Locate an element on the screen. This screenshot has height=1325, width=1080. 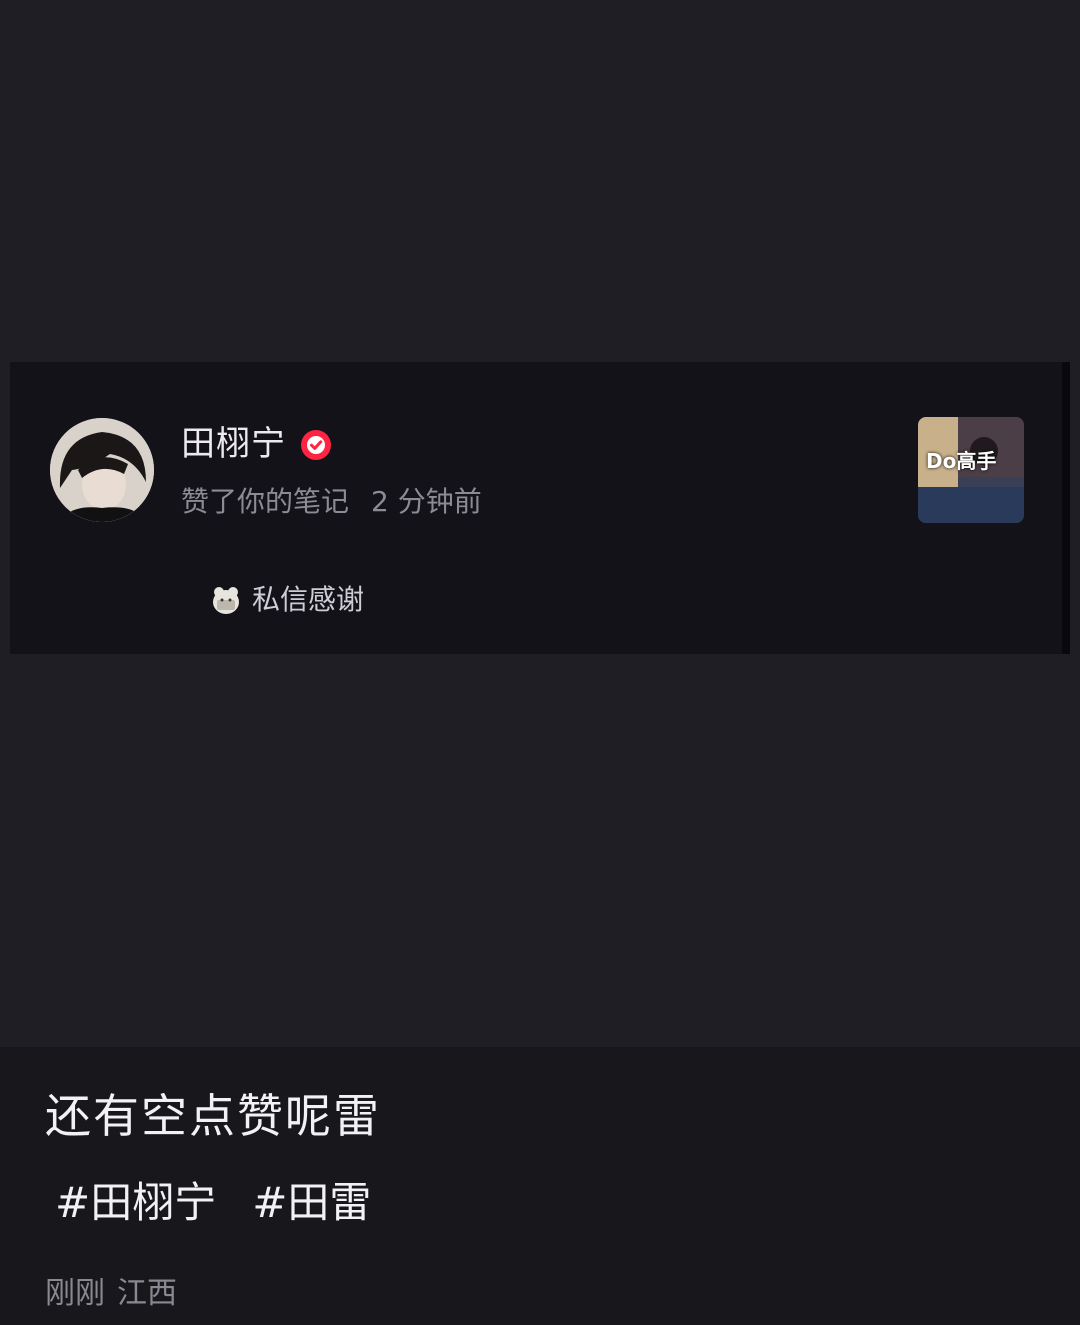
note-thumbnail: Do高手 is located at coordinates (971, 470).